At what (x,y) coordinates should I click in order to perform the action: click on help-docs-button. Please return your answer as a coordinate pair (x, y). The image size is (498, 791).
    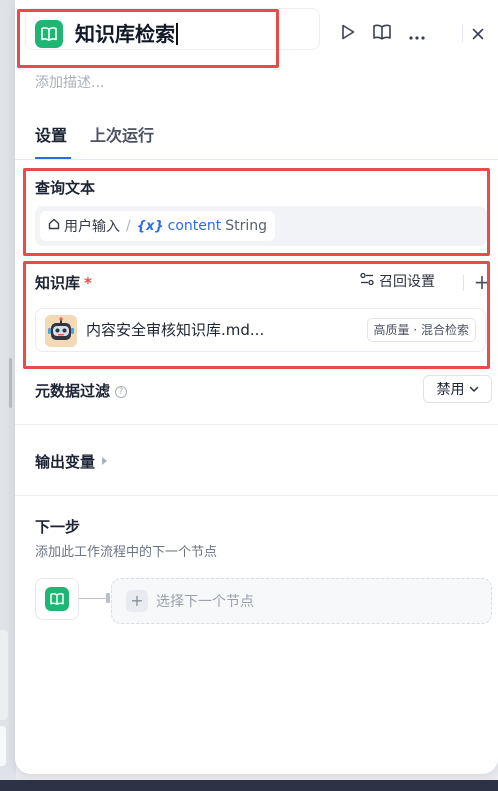
    Looking at the image, I should click on (382, 34).